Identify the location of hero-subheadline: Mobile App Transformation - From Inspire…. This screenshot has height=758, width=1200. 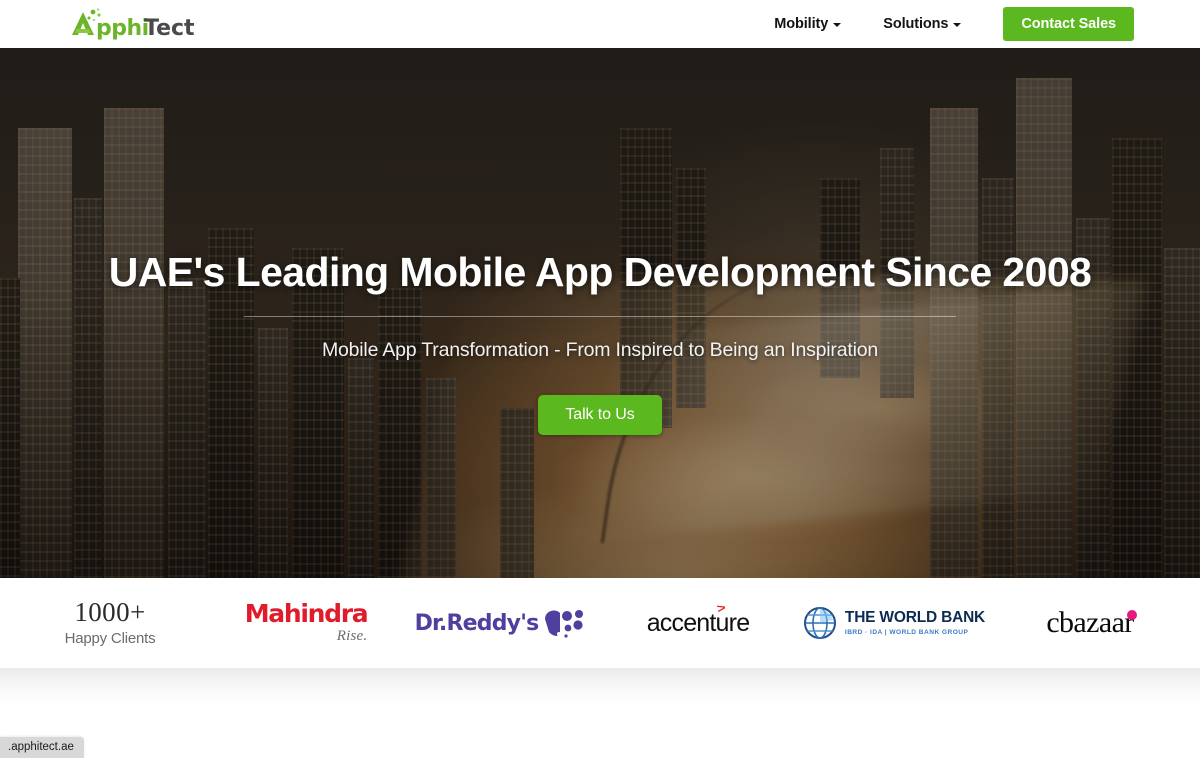
(600, 350).